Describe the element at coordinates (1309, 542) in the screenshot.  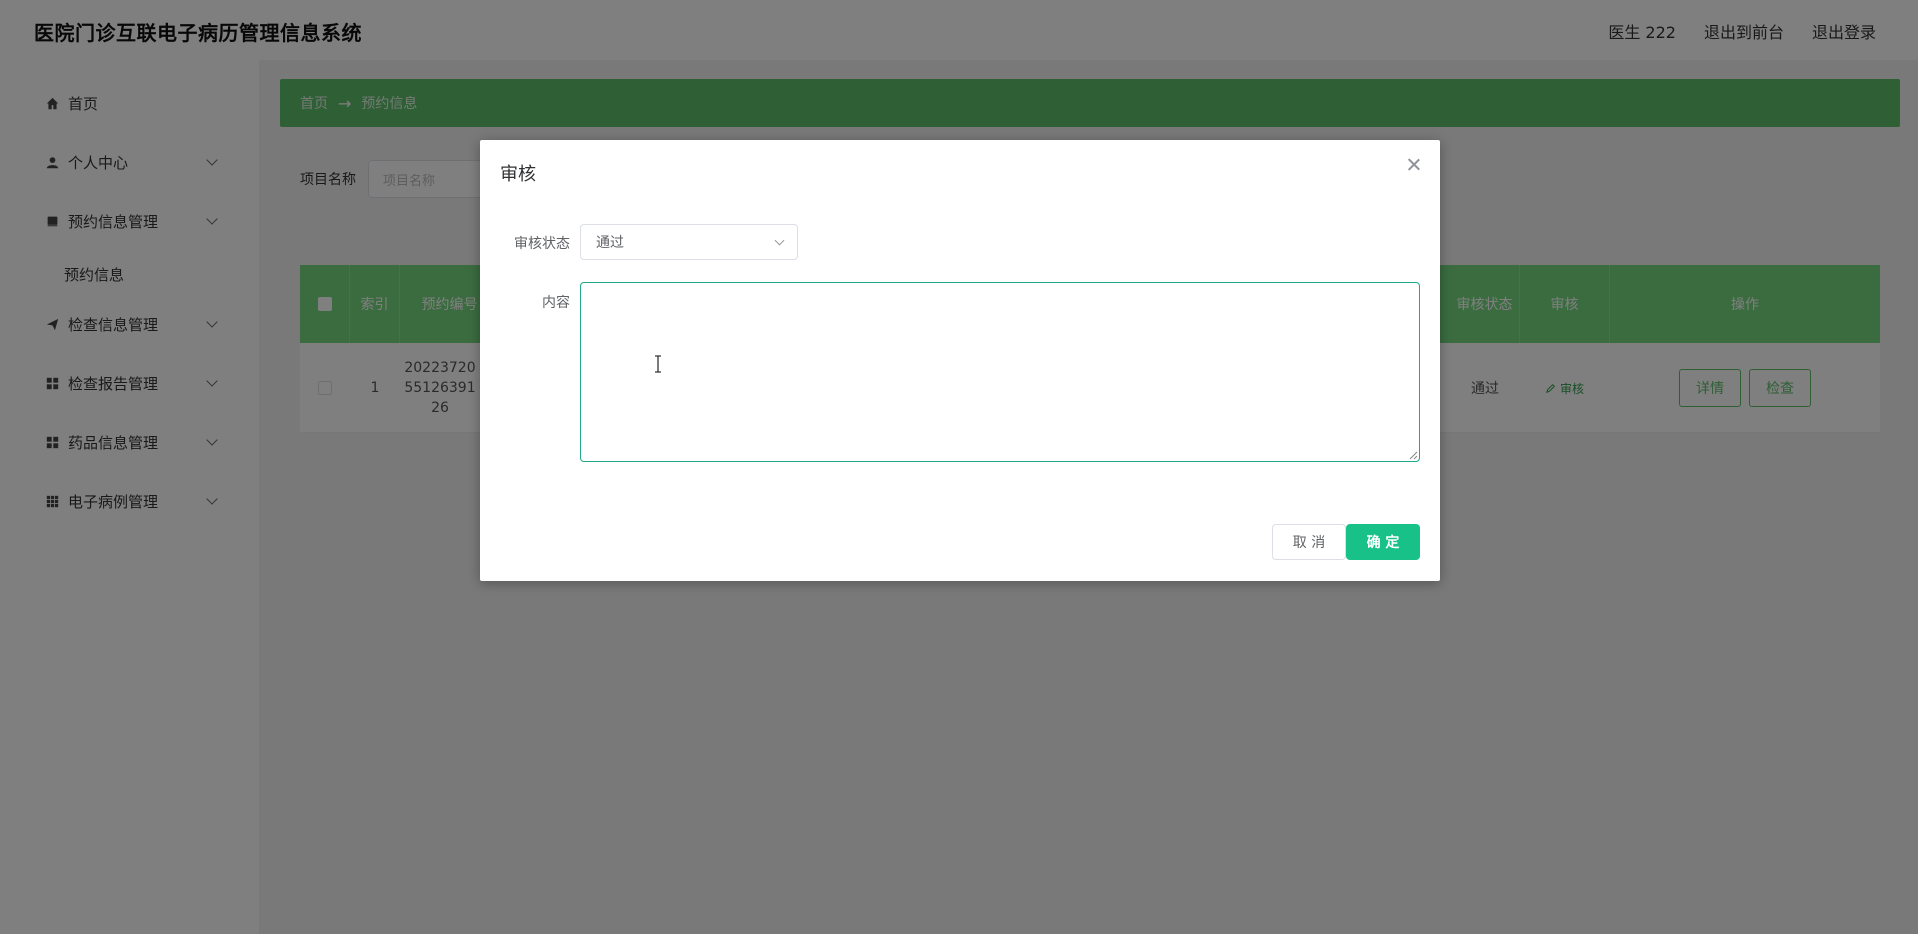
I see `cancel-button: 取 消` at that location.